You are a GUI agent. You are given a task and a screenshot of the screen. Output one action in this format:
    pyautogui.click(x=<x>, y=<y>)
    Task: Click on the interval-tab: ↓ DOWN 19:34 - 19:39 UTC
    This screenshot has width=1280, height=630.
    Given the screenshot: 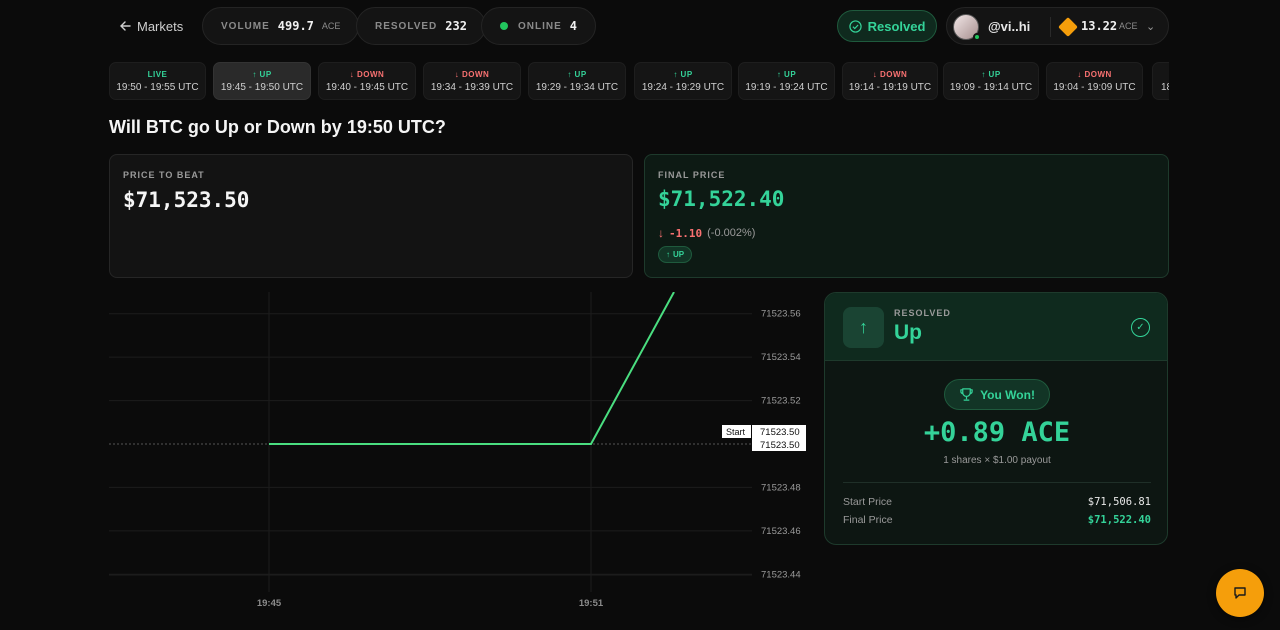 What is the action you would take?
    pyautogui.click(x=472, y=81)
    